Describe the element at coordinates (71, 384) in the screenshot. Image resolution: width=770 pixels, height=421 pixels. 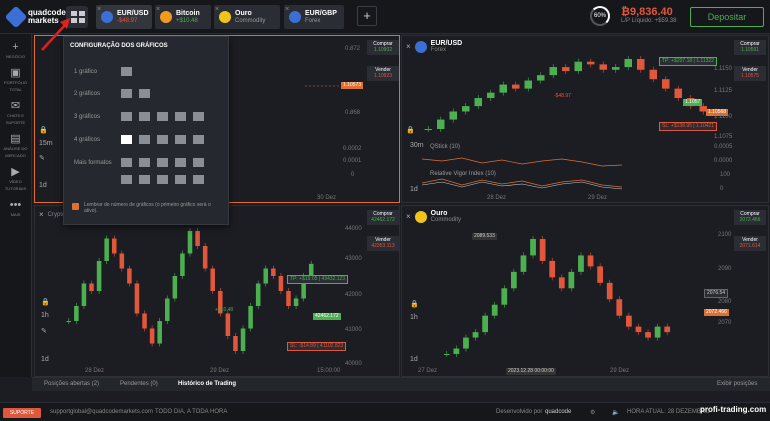
I see `tab-open-positions: Posições abertas (2)` at that location.